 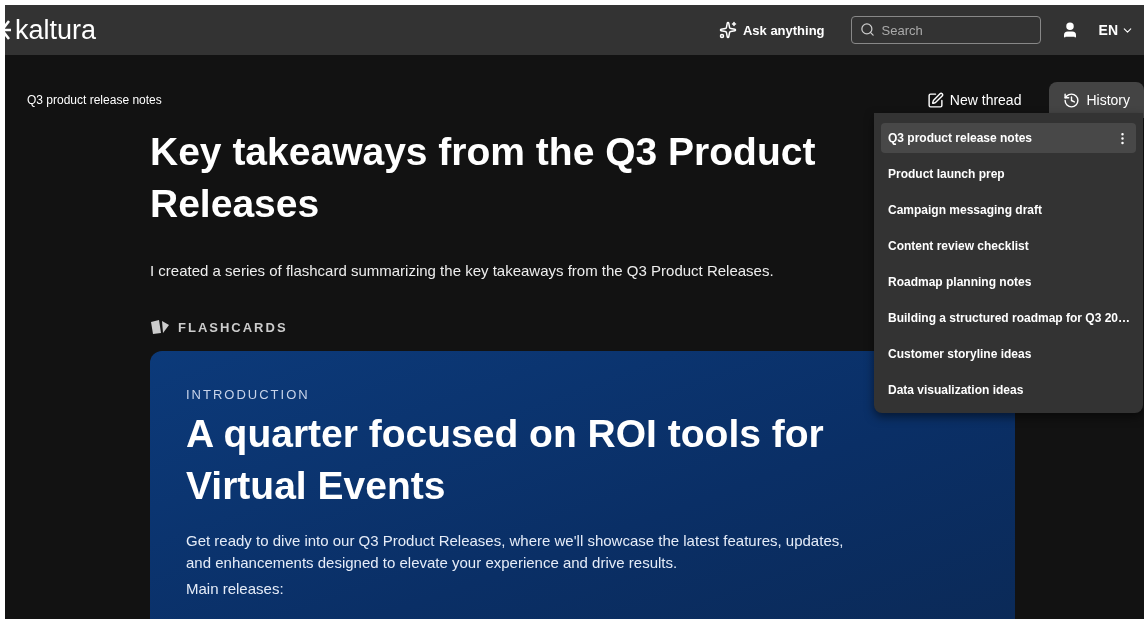 I want to click on flashcard-list-label: Main releases:, so click(x=235, y=588).